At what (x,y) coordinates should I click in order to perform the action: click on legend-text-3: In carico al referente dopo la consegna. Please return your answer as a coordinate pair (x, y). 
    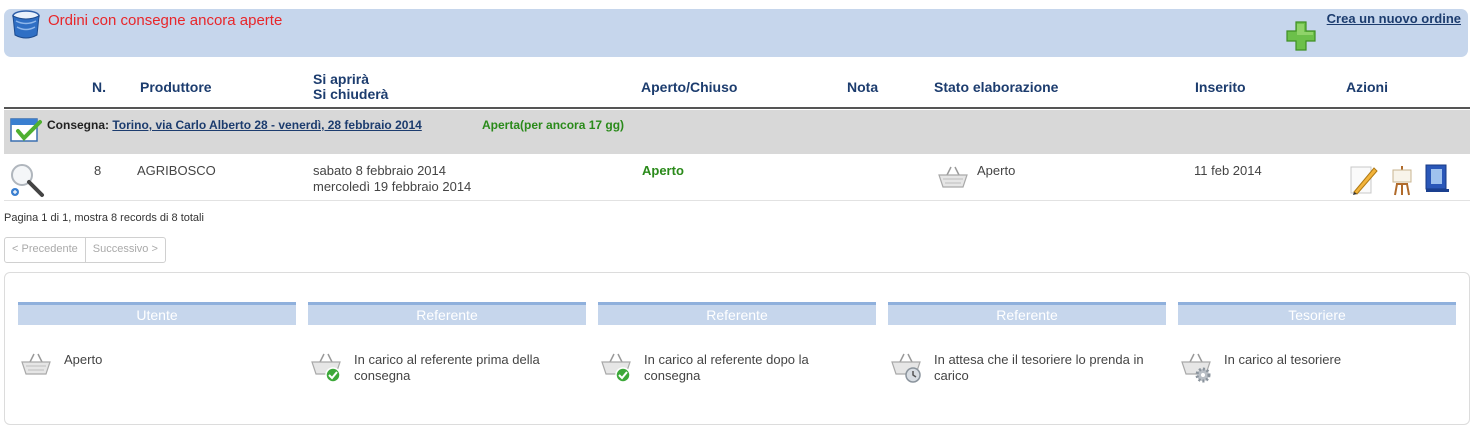
    Looking at the image, I should click on (726, 367).